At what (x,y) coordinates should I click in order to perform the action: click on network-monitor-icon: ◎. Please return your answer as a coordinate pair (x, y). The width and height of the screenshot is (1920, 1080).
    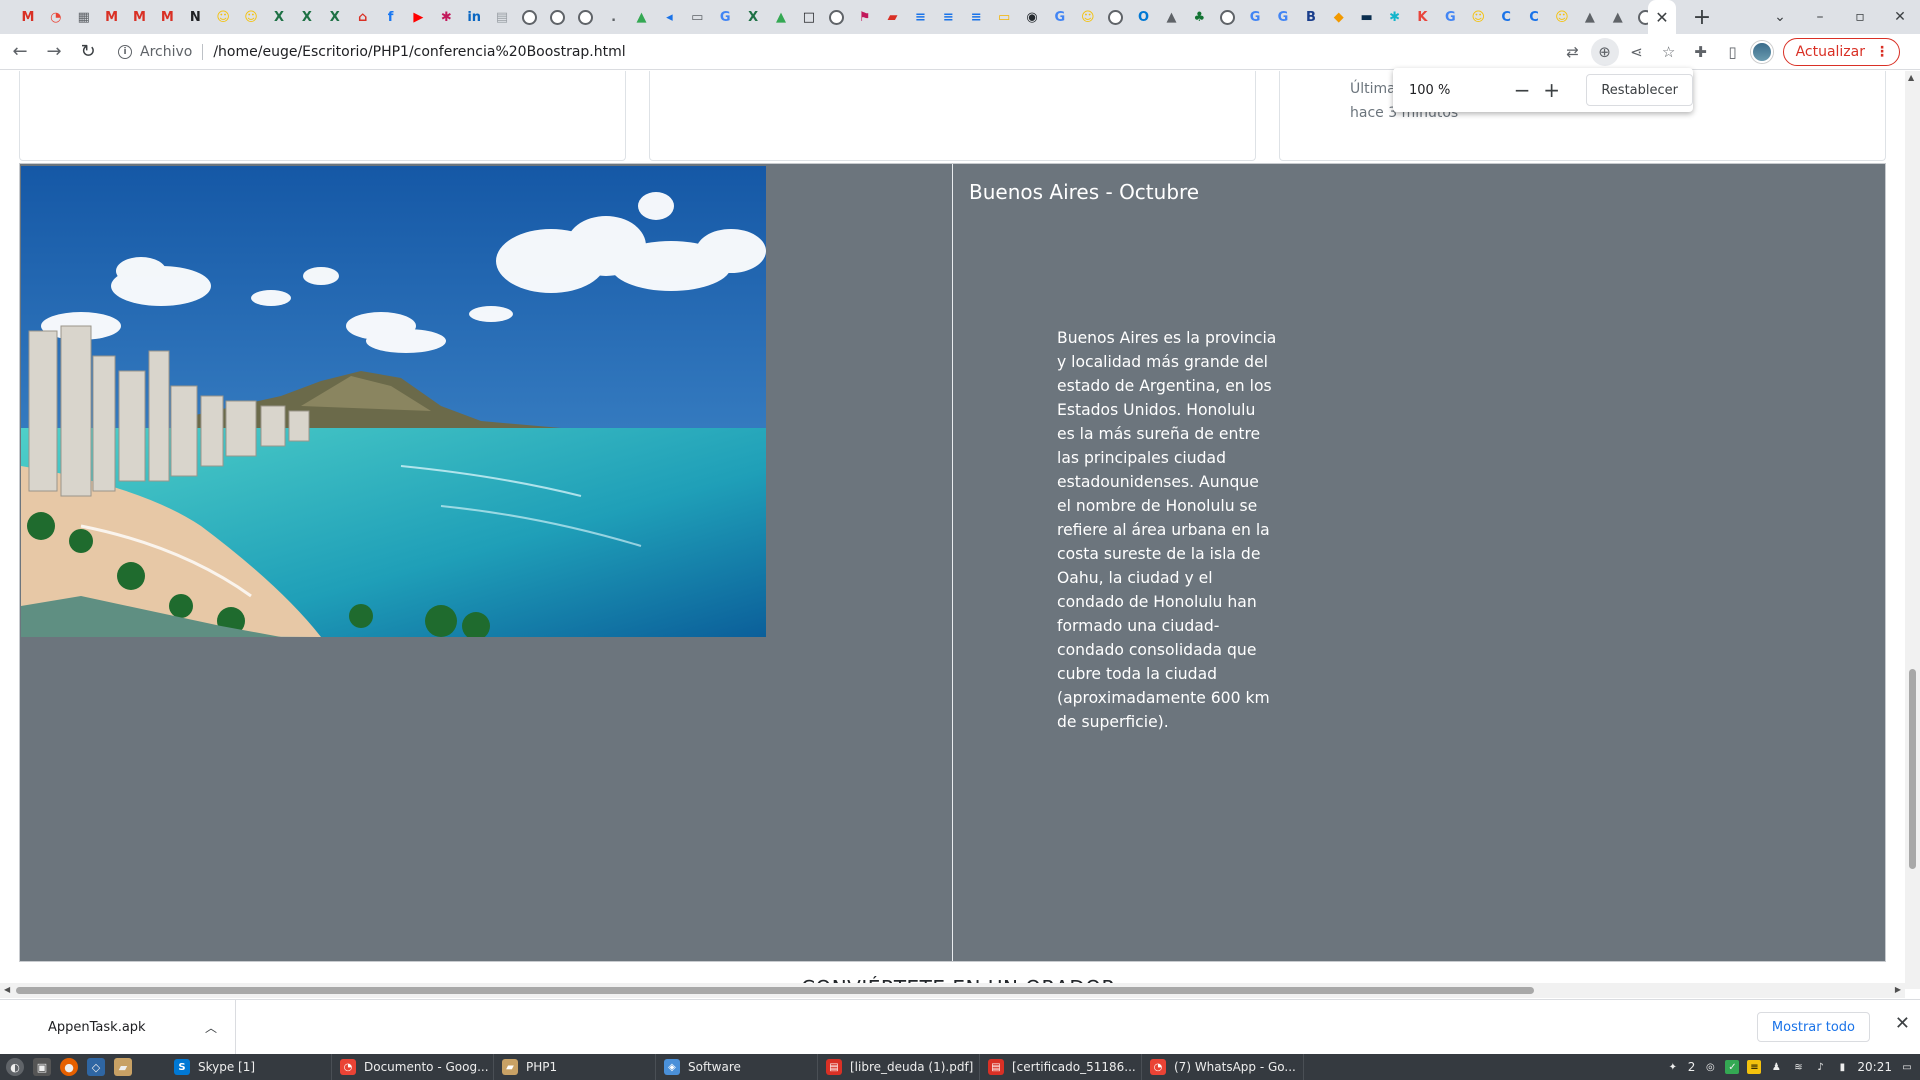
    Looking at the image, I should click on (1710, 1067).